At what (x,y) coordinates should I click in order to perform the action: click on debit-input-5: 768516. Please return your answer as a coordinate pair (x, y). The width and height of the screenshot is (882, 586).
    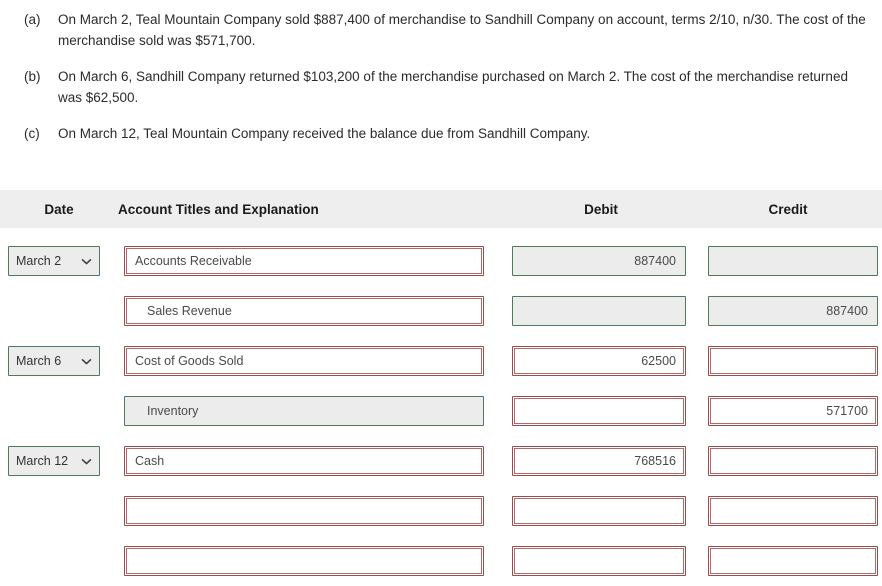
    Looking at the image, I should click on (599, 461).